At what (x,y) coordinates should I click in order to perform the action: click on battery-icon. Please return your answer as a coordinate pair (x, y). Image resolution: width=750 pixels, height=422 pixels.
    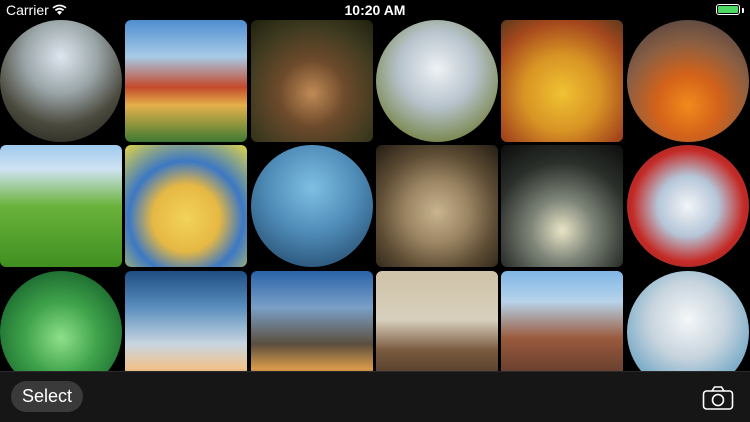
    Looking at the image, I should click on (728, 9).